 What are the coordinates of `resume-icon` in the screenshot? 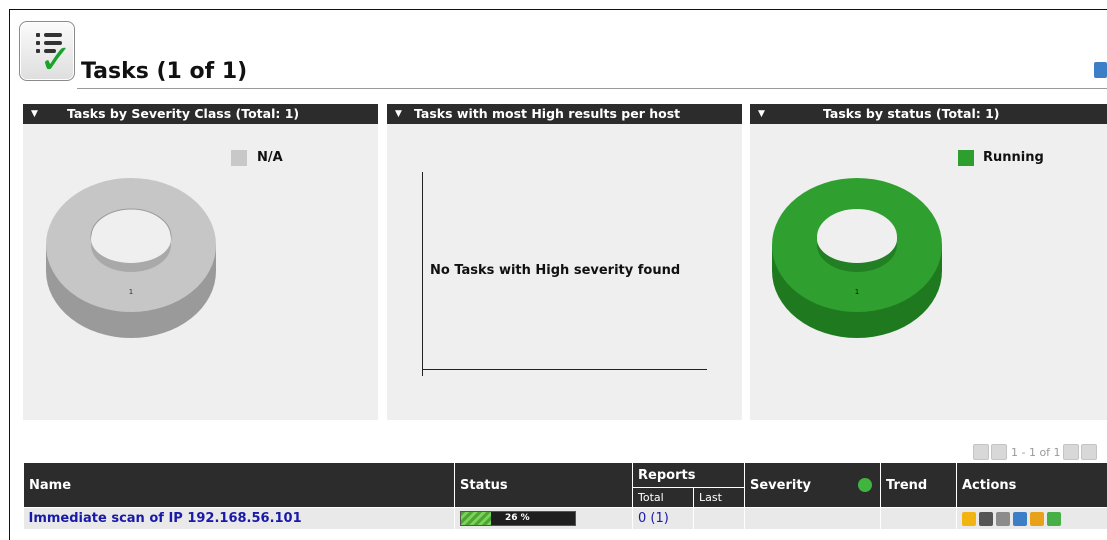 It's located at (986, 519).